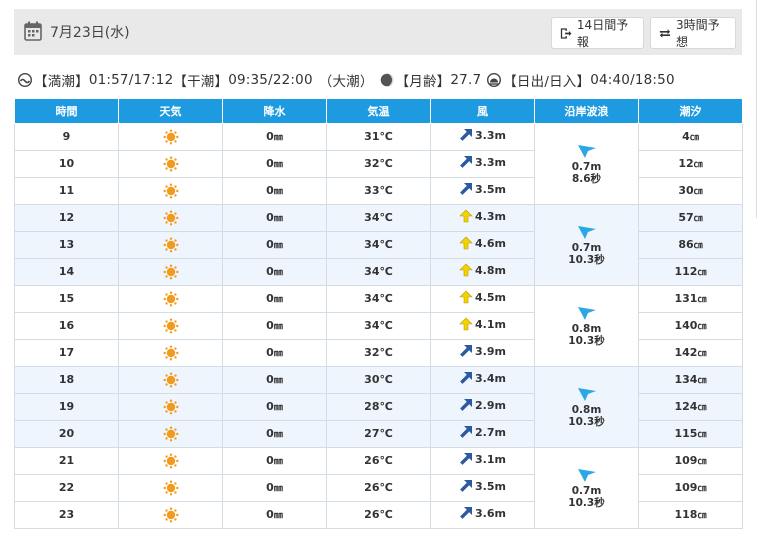 The image size is (759, 540). I want to click on hour-value: 17, so click(66, 352).